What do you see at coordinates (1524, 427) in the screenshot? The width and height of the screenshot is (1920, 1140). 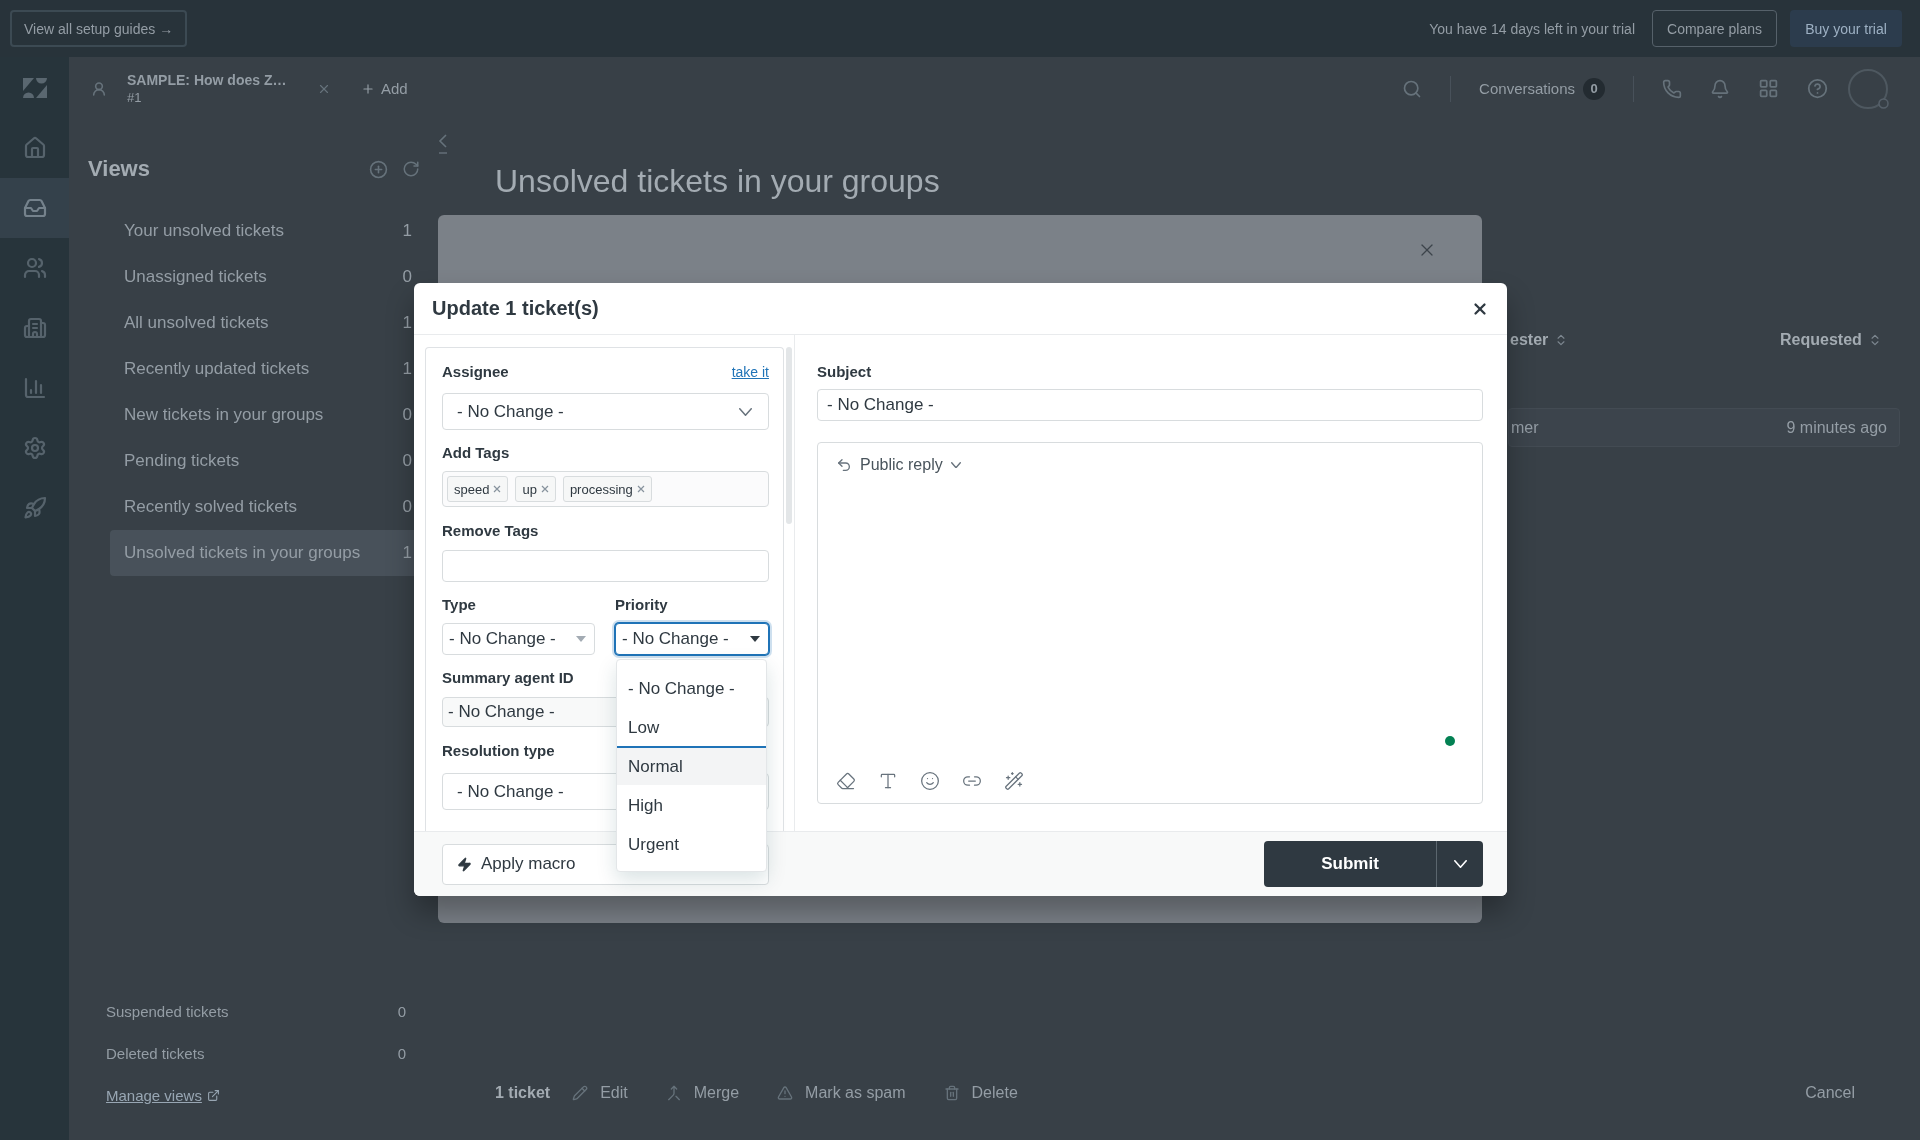 I see `table-cell-text: mer` at bounding box center [1524, 427].